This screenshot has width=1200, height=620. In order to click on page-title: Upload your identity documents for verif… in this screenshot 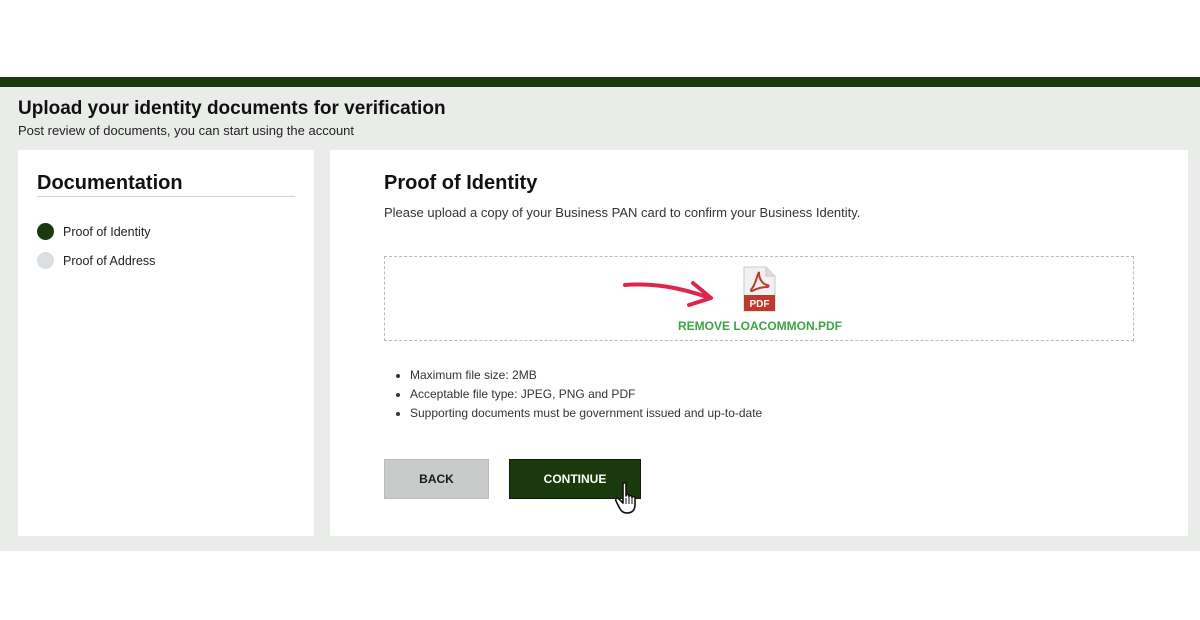, I will do `click(232, 108)`.